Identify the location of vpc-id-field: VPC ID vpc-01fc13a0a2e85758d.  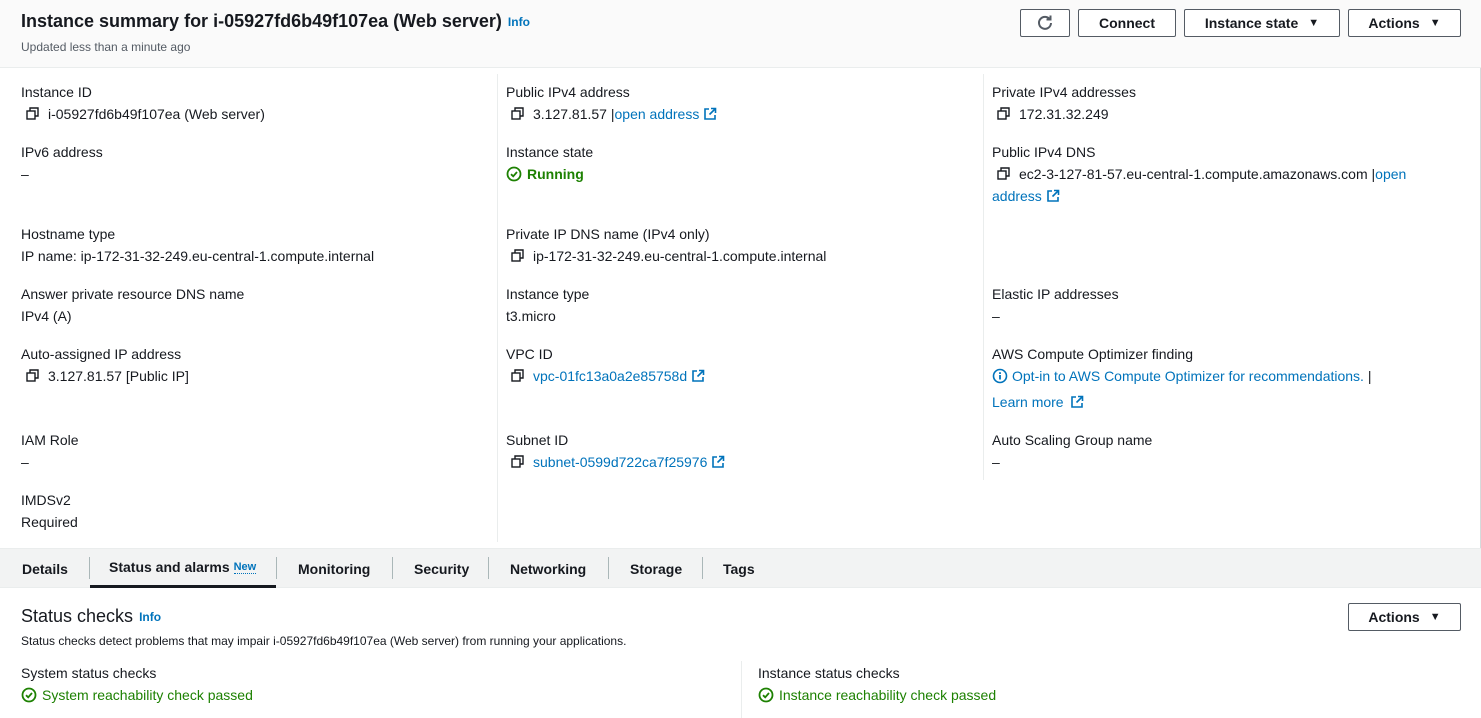
(605, 365).